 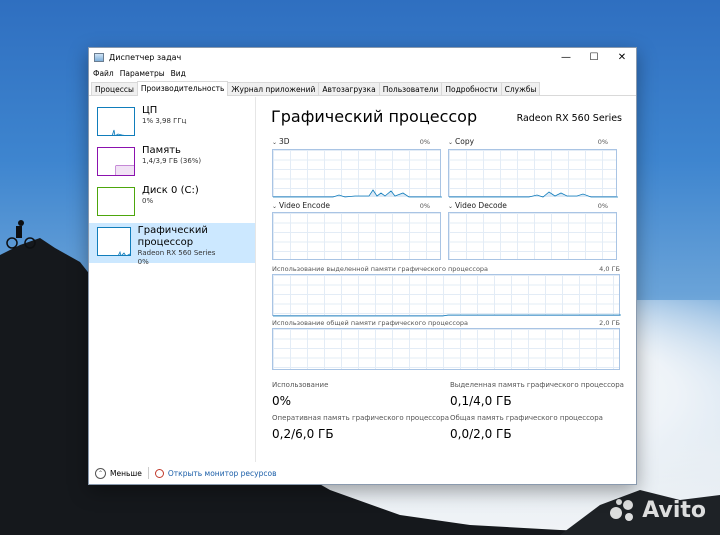 What do you see at coordinates (362, 57) in the screenshot?
I see `title-bar: Диспетчер задач — ☐ ✕` at bounding box center [362, 57].